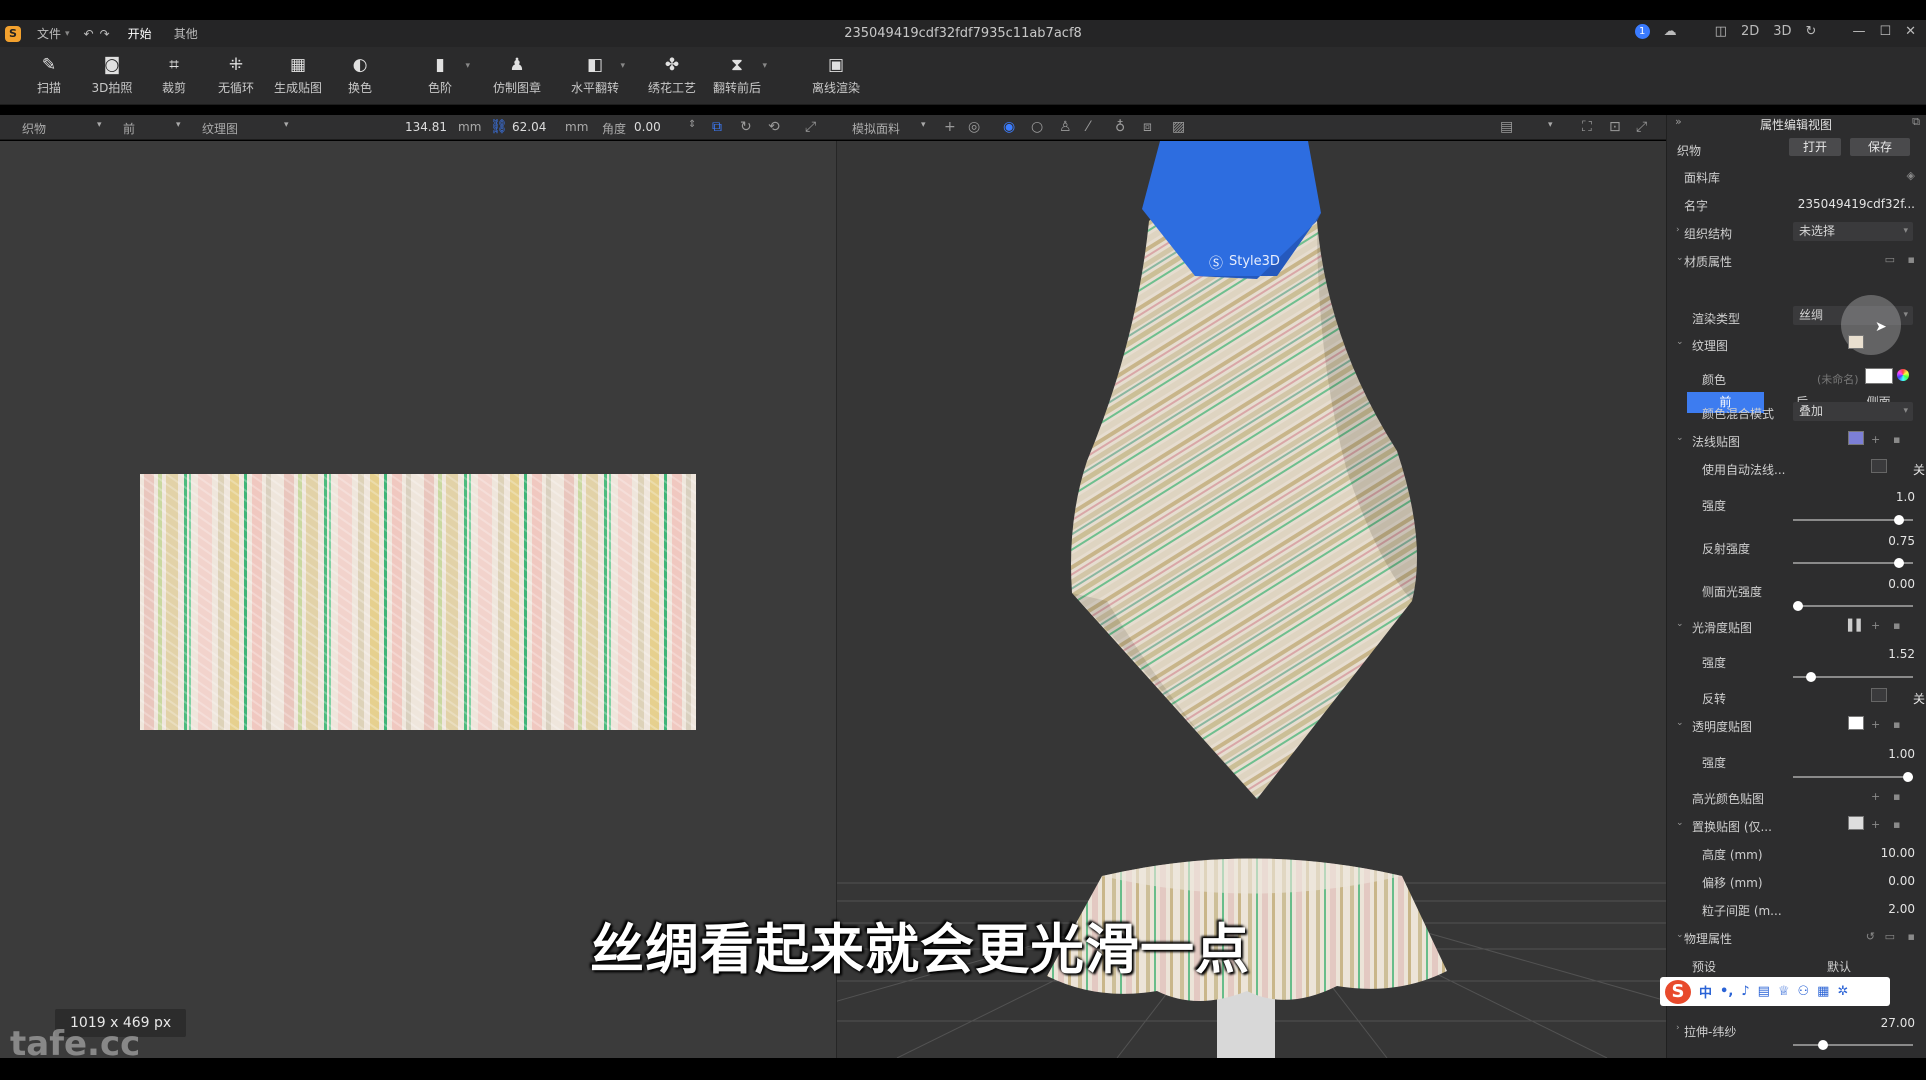 This screenshot has width=1926, height=1080. Describe the element at coordinates (1088, 127) in the screenshot. I see `line-tool-icon: ⁄` at that location.